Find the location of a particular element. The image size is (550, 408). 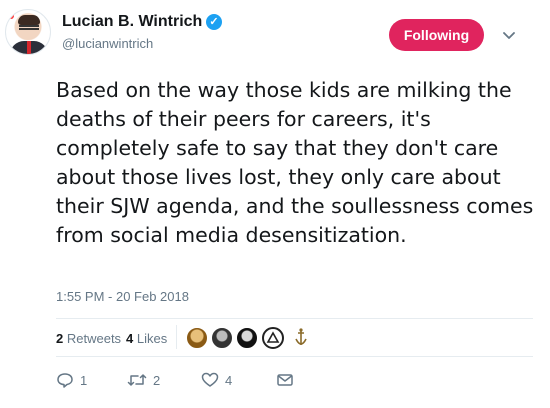

heart-icon is located at coordinates (210, 379).